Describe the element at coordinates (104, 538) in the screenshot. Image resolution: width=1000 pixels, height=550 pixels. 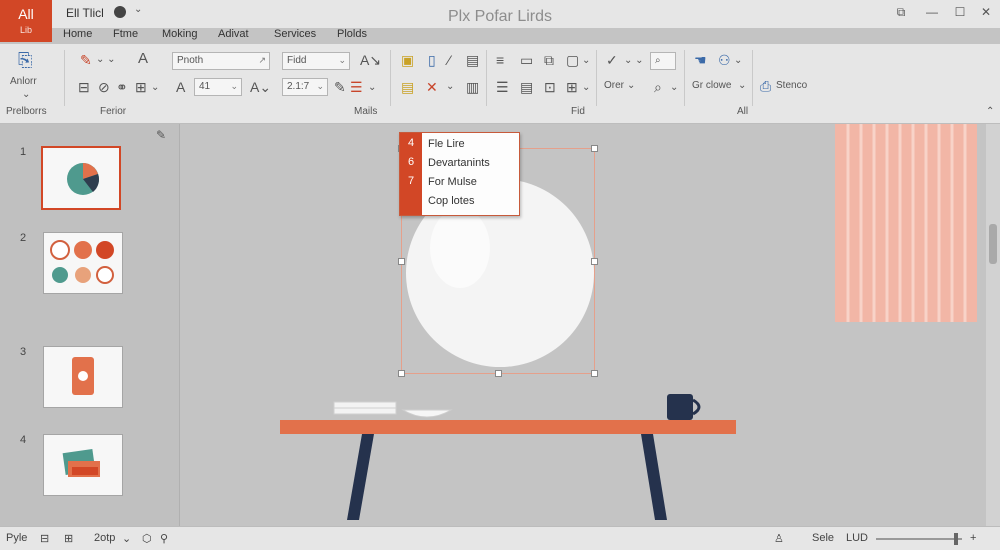
I see `zoom-level-label: 2otp` at that location.